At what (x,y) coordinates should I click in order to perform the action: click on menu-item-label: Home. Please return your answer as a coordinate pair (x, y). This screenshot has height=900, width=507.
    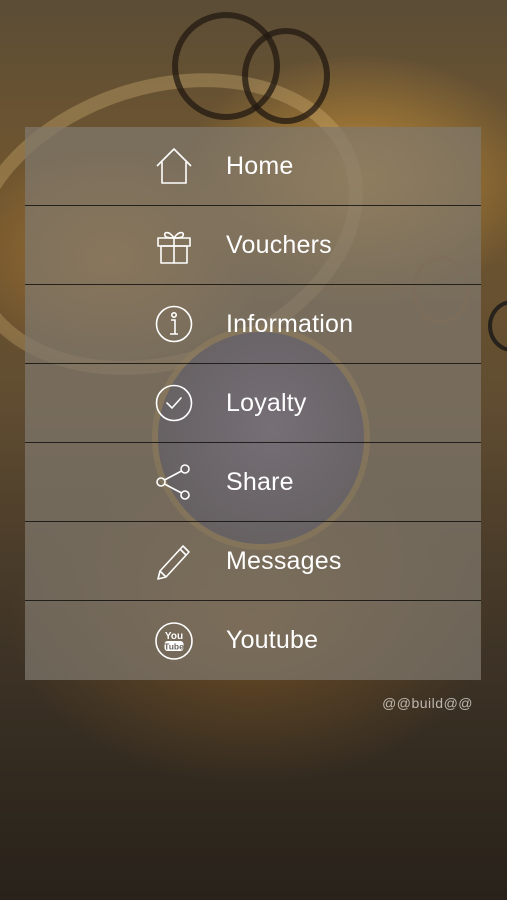
    Looking at the image, I should click on (260, 165).